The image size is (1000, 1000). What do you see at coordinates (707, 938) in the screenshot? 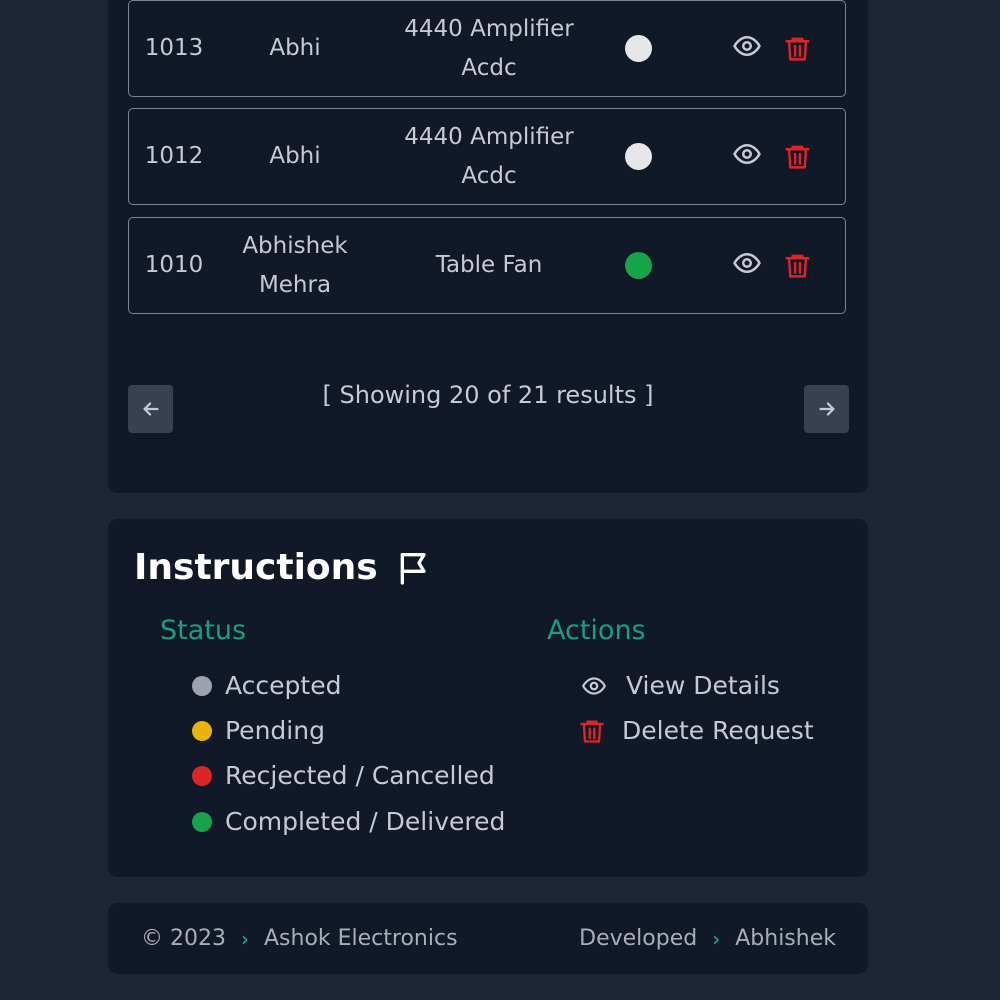
I see `footer-right: Developed › Abhishek` at bounding box center [707, 938].